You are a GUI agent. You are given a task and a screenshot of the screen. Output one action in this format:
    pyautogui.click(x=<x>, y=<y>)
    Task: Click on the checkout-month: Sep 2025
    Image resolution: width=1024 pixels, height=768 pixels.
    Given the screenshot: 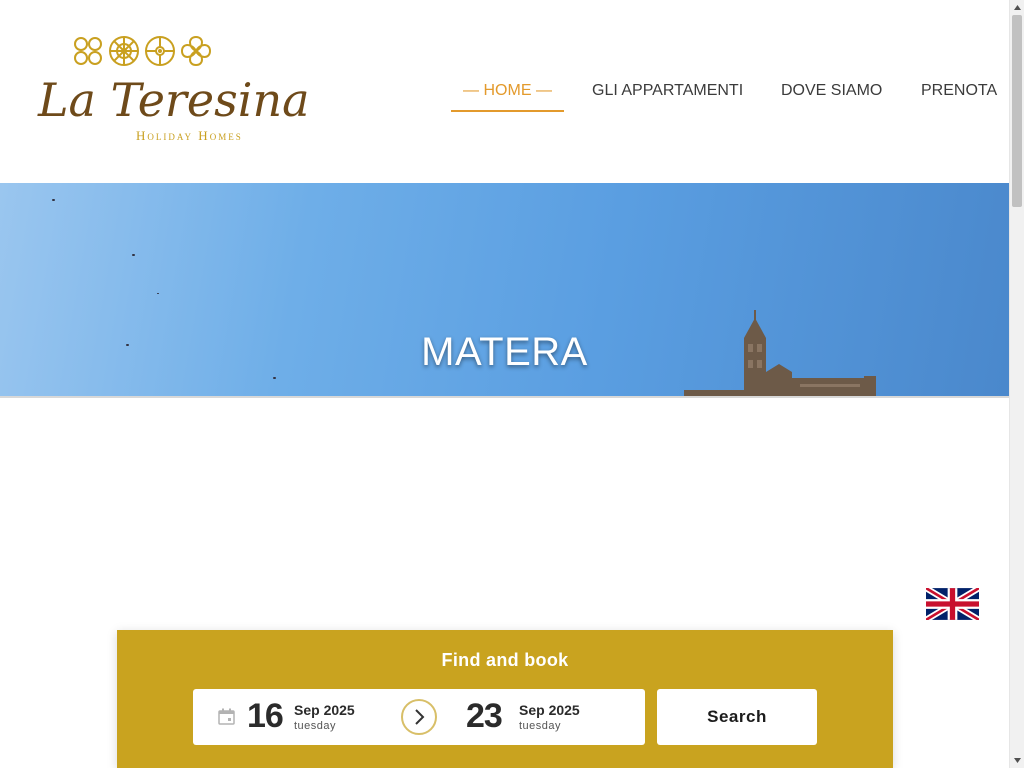 What is the action you would take?
    pyautogui.click(x=549, y=710)
    